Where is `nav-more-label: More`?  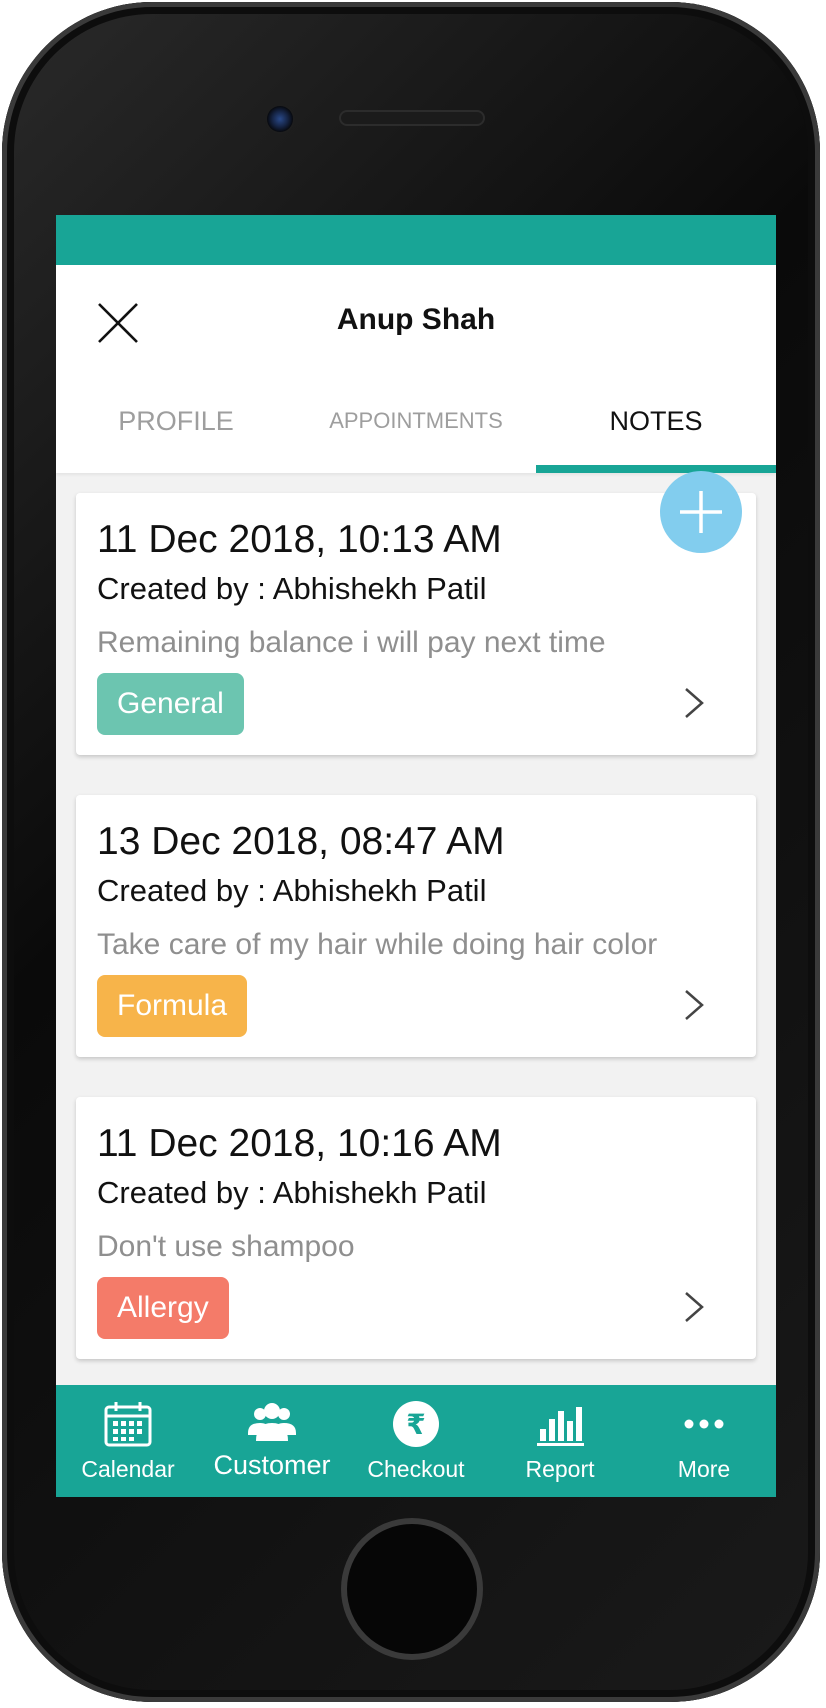 nav-more-label: More is located at coordinates (704, 1469).